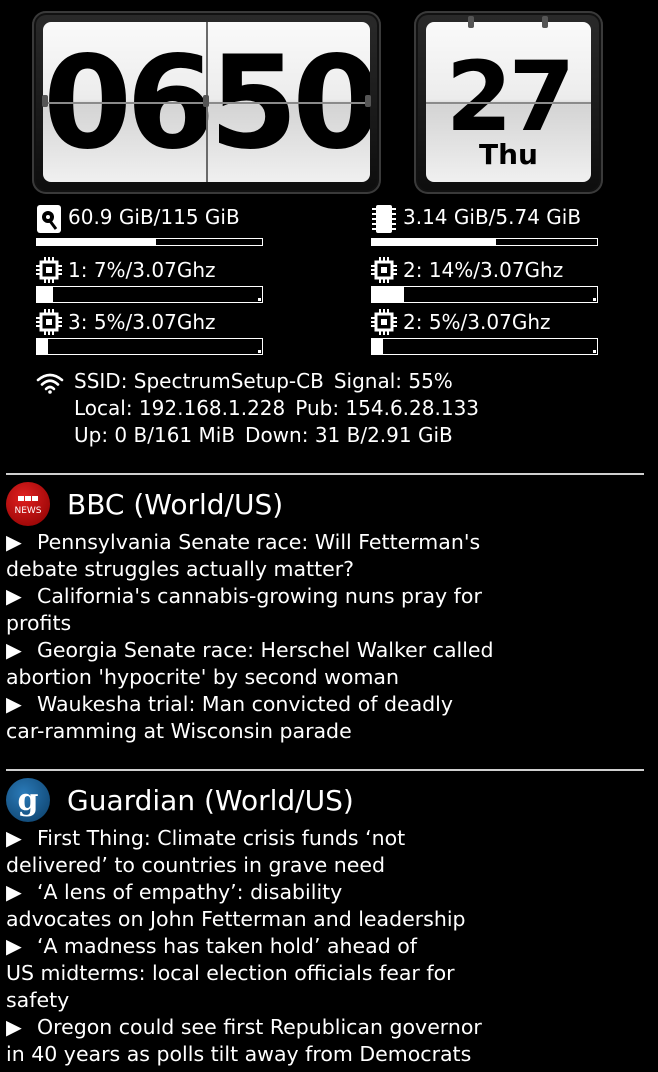 The width and height of the screenshot is (658, 1072). I want to click on guardian-feed-header: g Guardian (World/US), so click(180, 800).